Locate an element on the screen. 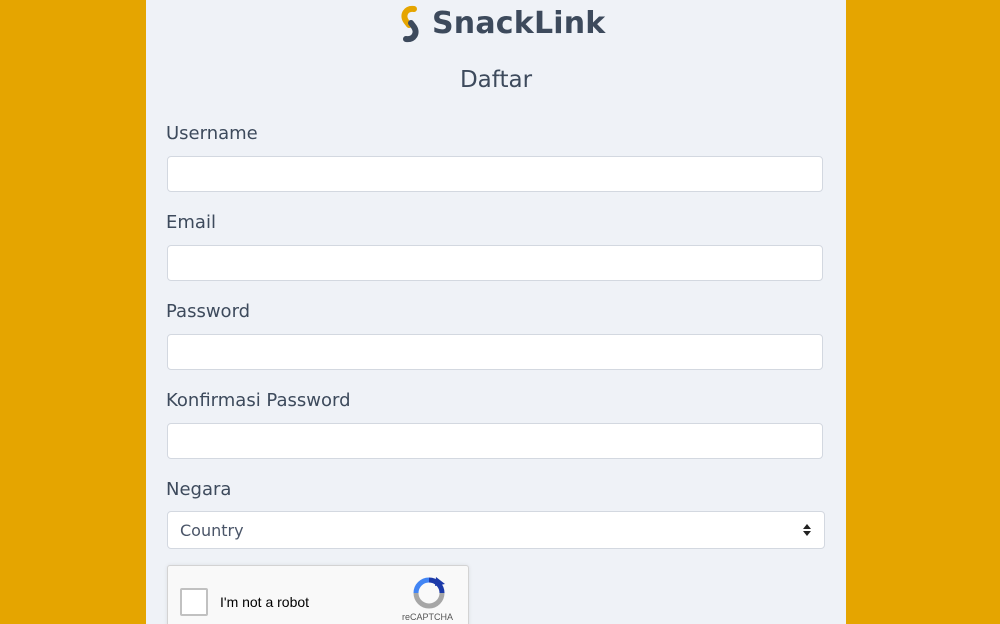 This screenshot has height=624, width=1000. brand-name: SnackLink is located at coordinates (519, 23).